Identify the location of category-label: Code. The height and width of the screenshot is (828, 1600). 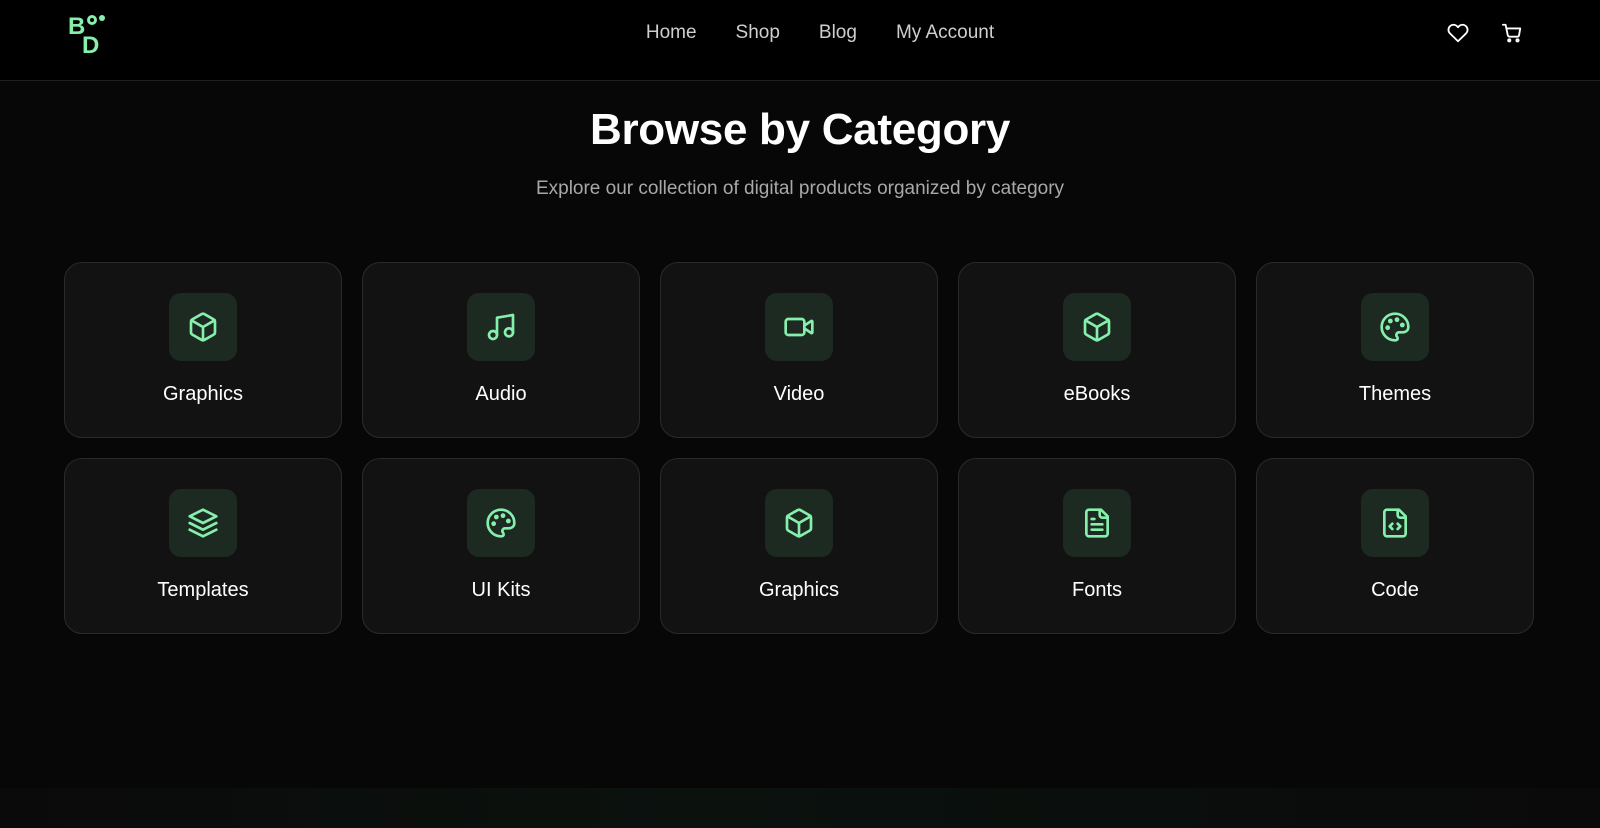
(1395, 590).